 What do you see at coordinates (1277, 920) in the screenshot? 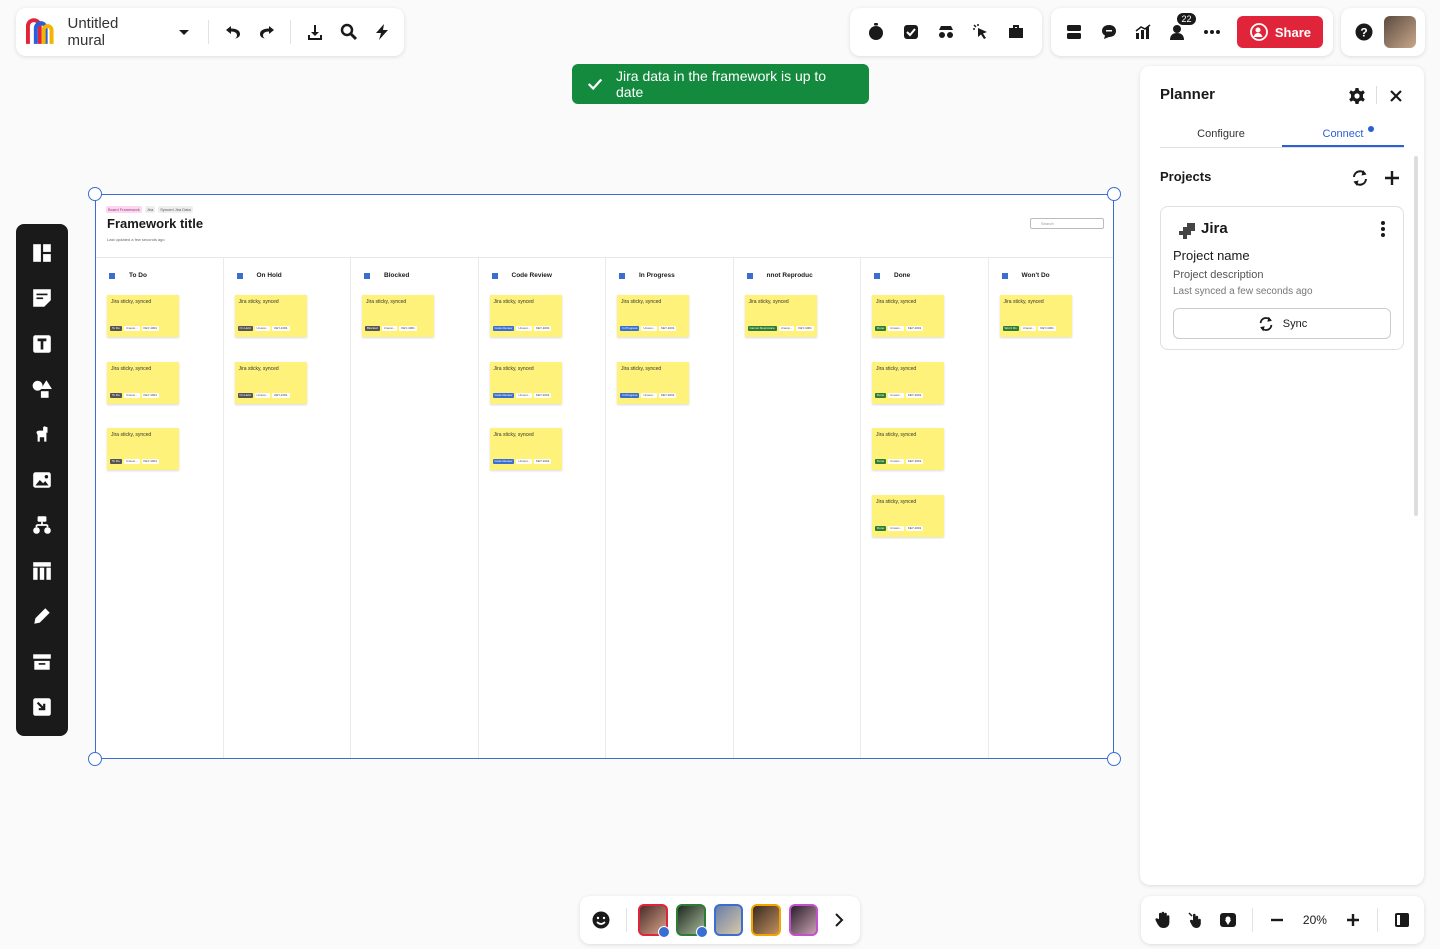
I see `zoom-out-icon` at bounding box center [1277, 920].